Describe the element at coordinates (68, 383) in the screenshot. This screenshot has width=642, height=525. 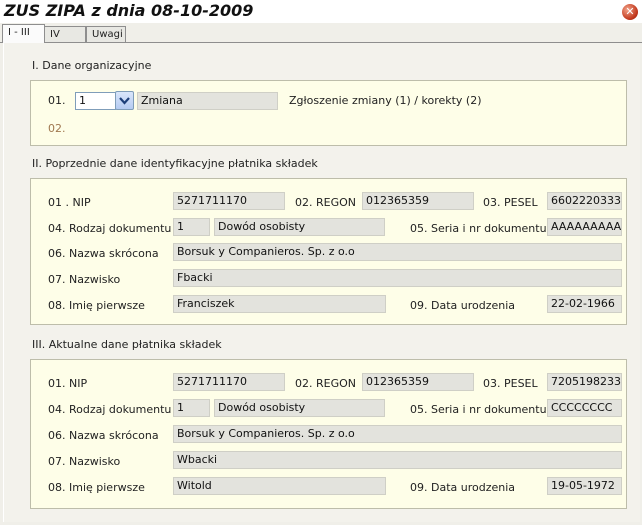
I see `nip-label: 01. NIP` at that location.